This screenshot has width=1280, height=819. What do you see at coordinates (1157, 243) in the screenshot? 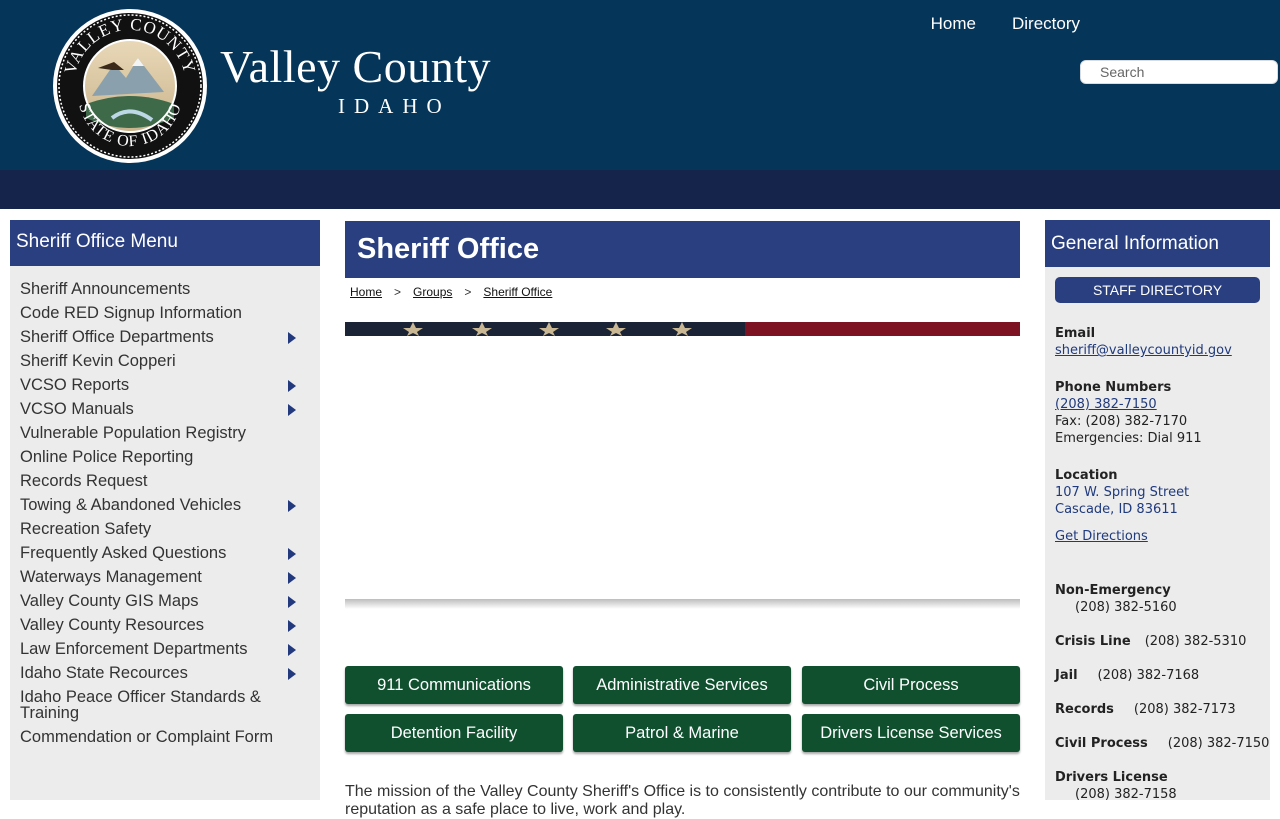
I see `info-title: General Information` at bounding box center [1157, 243].